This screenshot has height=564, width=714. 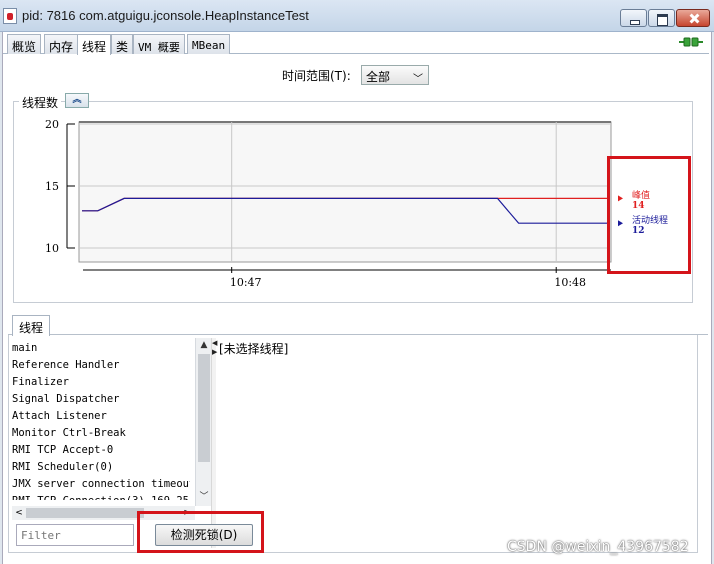 I want to click on filter-input, so click(x=75, y=535).